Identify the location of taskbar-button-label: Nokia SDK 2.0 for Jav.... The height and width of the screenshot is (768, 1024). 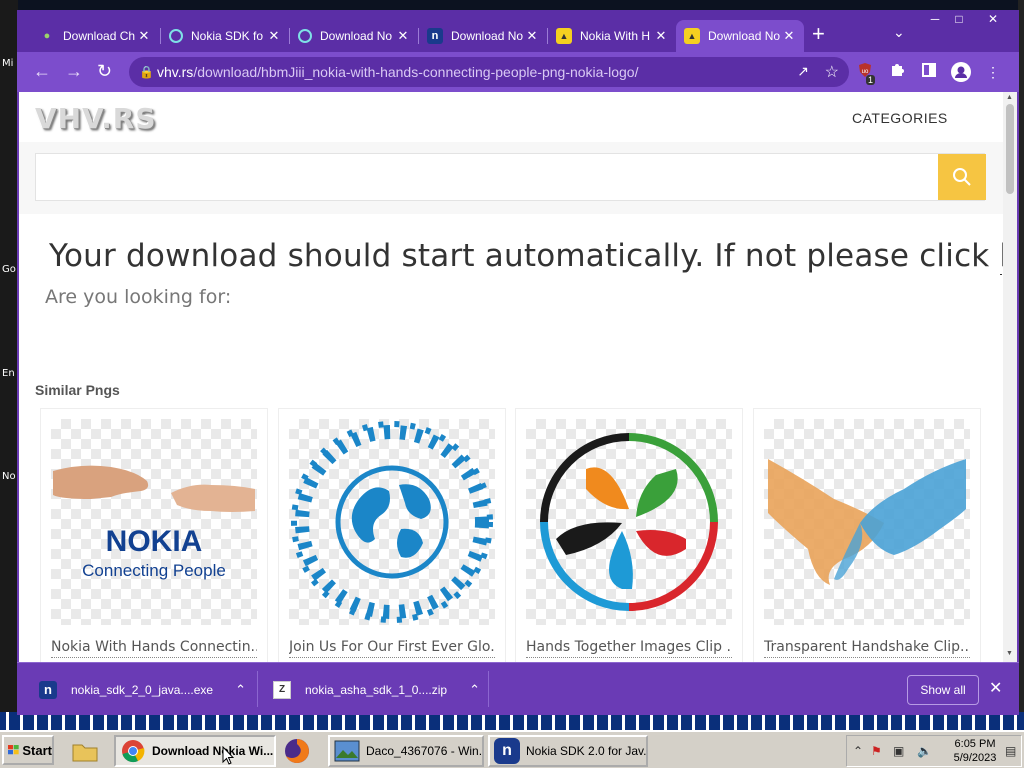
(587, 751).